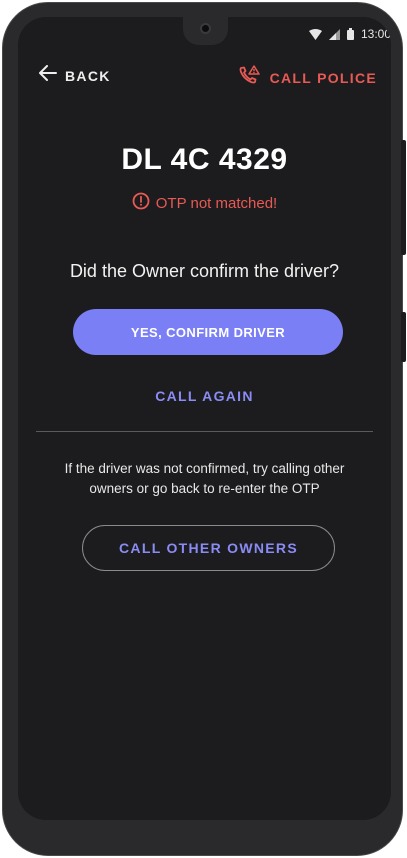 This screenshot has height=858, width=407. What do you see at coordinates (204, 76) in the screenshot?
I see `top-bar: BACK CALL POLICE` at bounding box center [204, 76].